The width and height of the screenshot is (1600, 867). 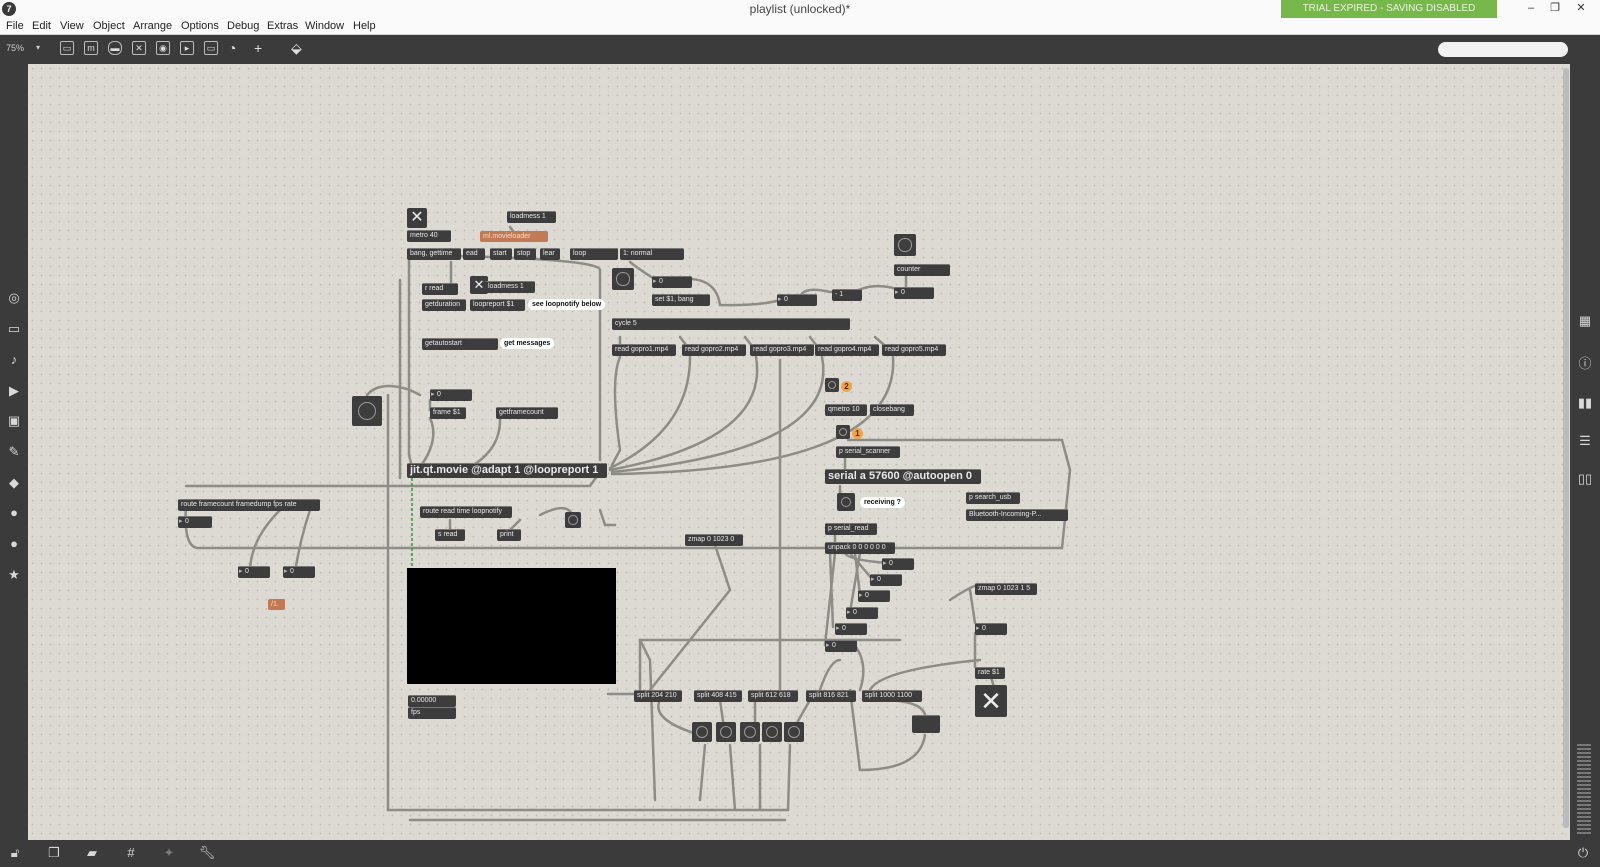 I want to click on qmetro-object: qmetro 10, so click(x=846, y=410).